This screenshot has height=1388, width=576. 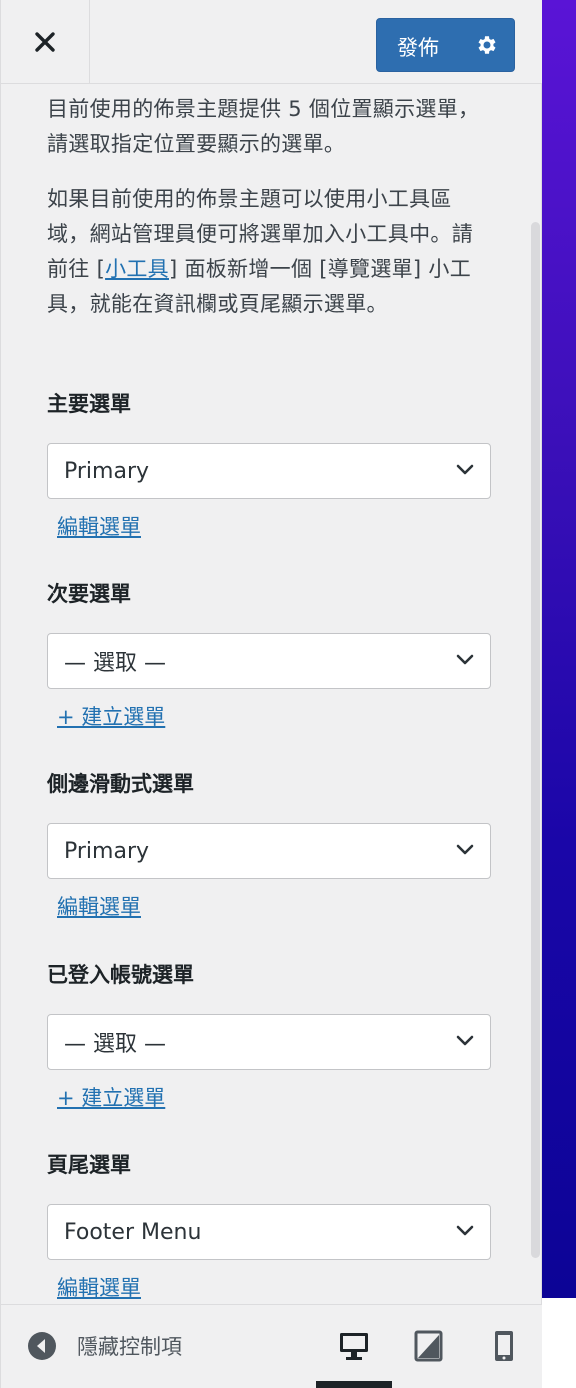 What do you see at coordinates (99, 1287) in the screenshot?
I see `edit-menu-link-footer: 編輯選單` at bounding box center [99, 1287].